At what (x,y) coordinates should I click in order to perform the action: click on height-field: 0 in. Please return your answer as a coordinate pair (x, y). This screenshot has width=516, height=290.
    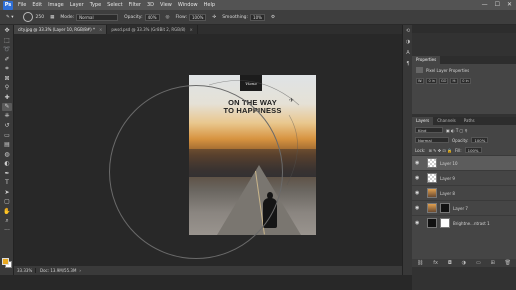
    Looking at the image, I should click on (465, 81).